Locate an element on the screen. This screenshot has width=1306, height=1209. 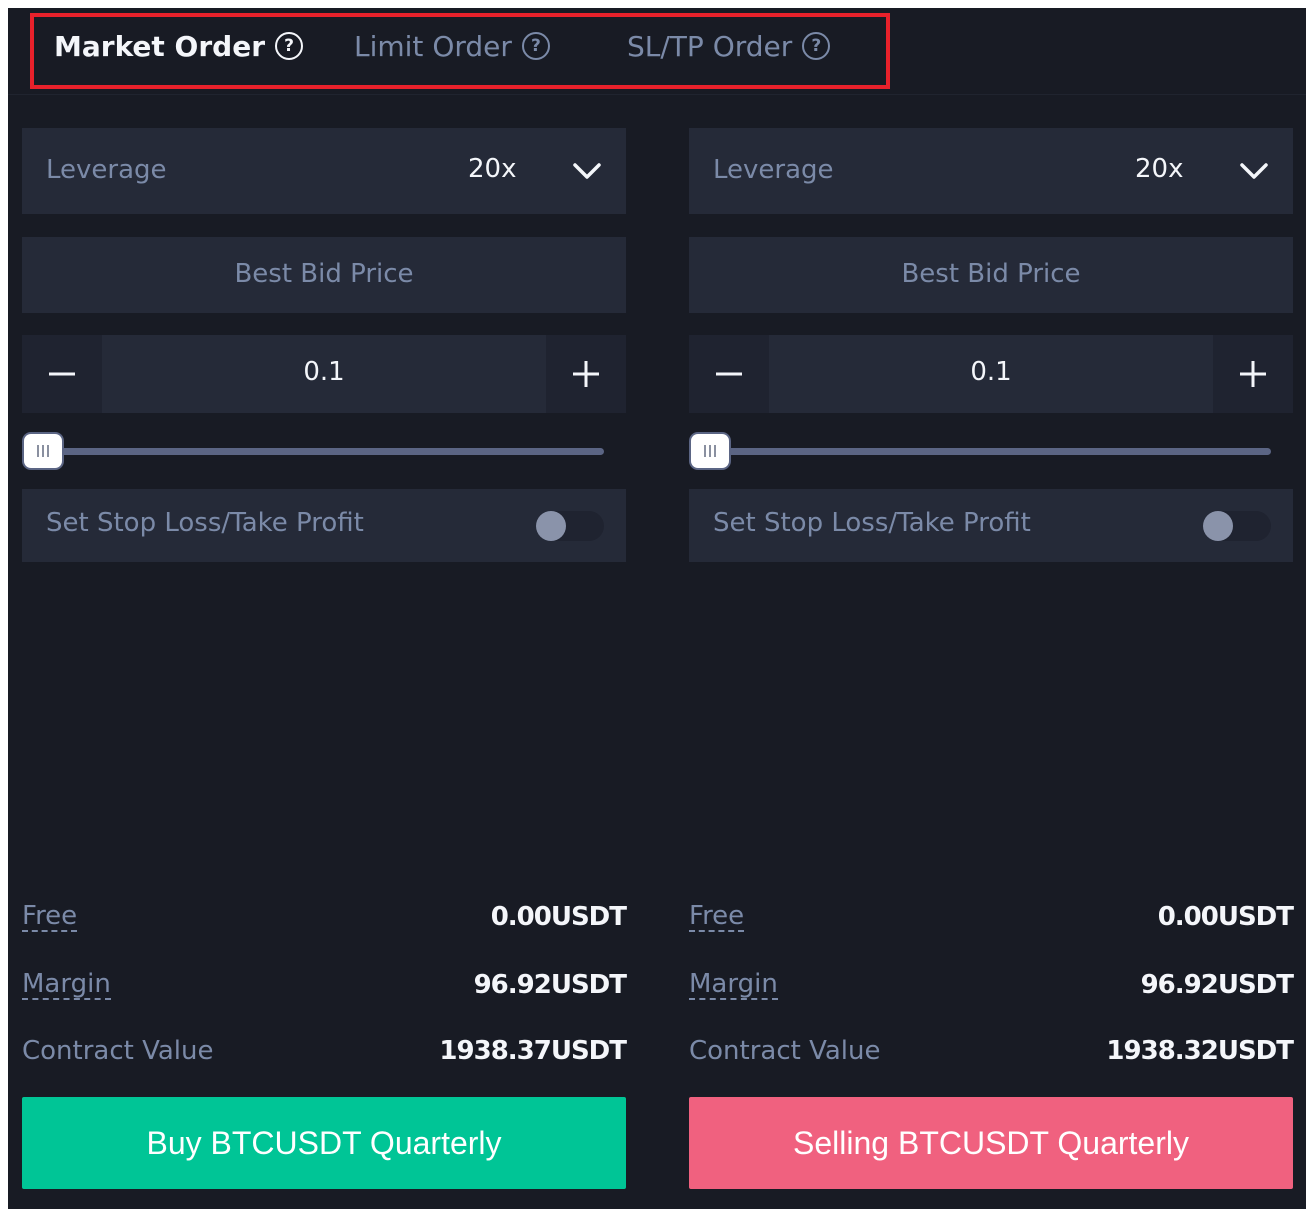
contract-value: 1938.37USDT is located at coordinates (533, 1051).